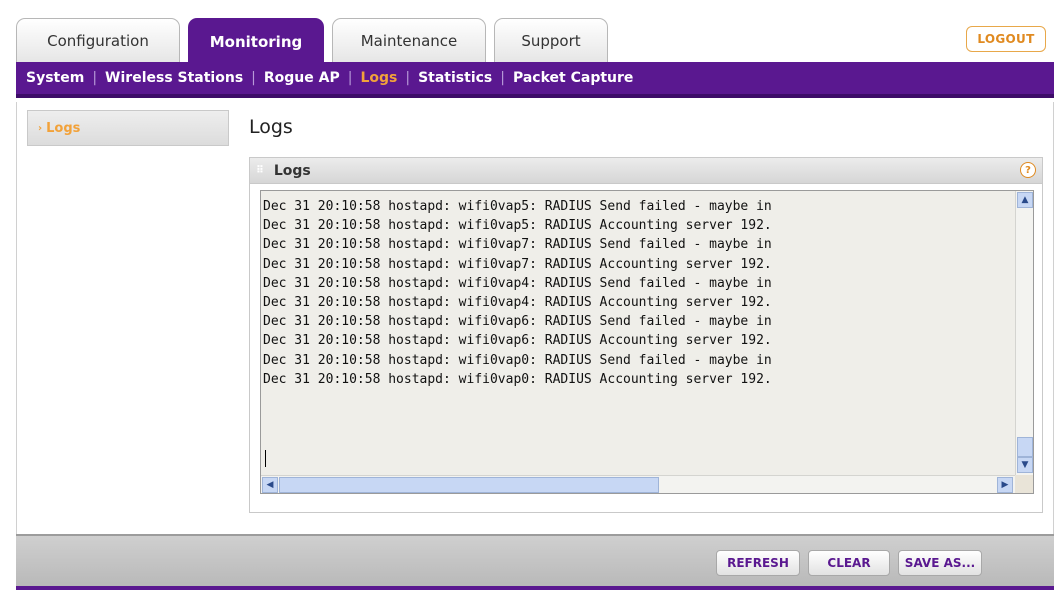  What do you see at coordinates (55, 78) in the screenshot?
I see `subnav-system: System` at bounding box center [55, 78].